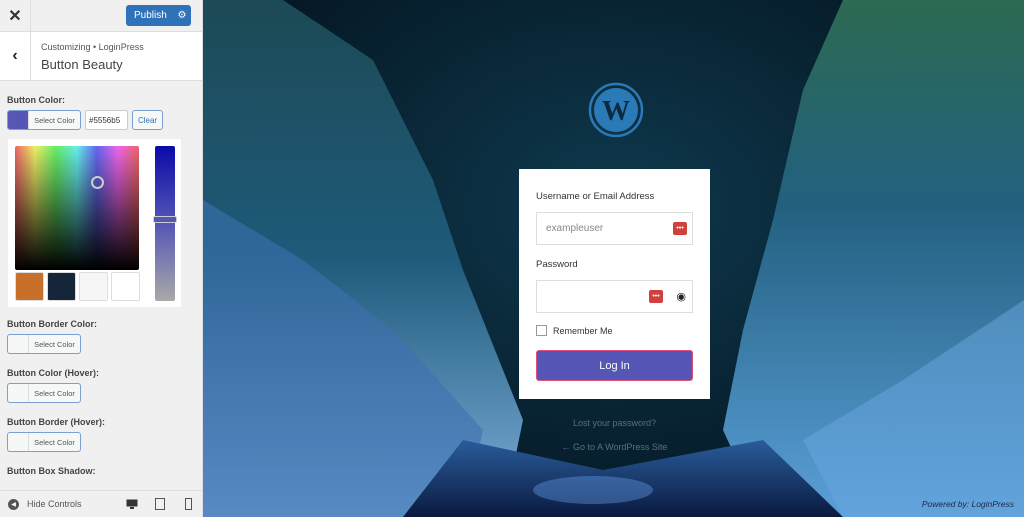 The image size is (1024, 517). What do you see at coordinates (575, 228) in the screenshot?
I see `username-value: exampleuser` at bounding box center [575, 228].